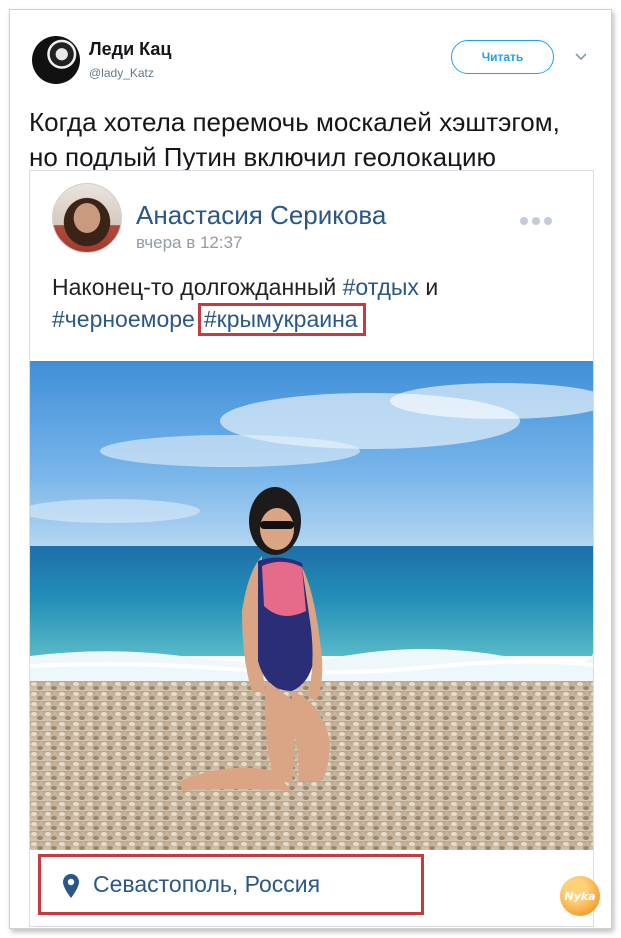  What do you see at coordinates (130, 49) in the screenshot?
I see `author-name: Леди Кац` at bounding box center [130, 49].